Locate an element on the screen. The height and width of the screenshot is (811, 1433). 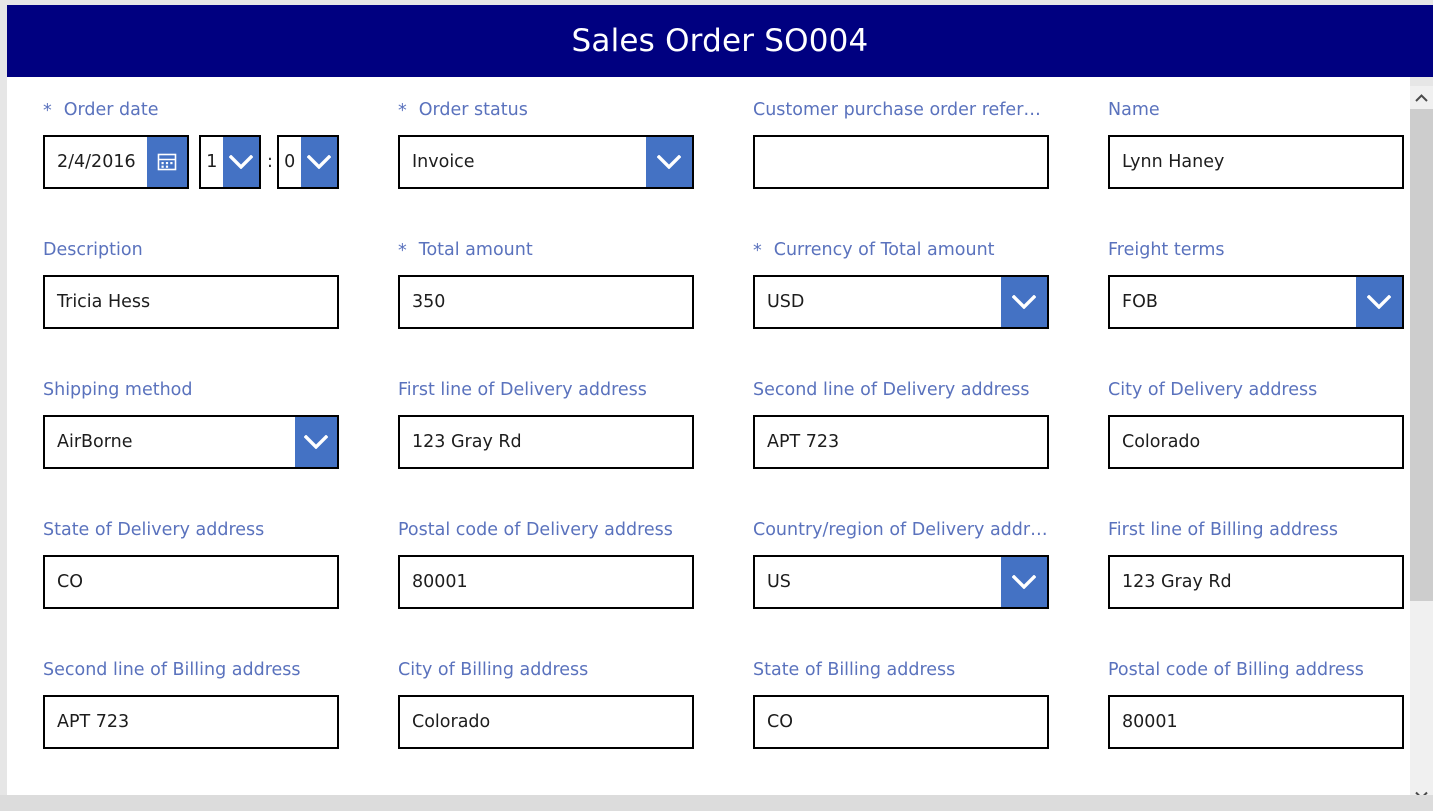
form-field-postal-code-of-billing-address: Postal code of Billing address 80001 is located at coordinates (1256, 704).